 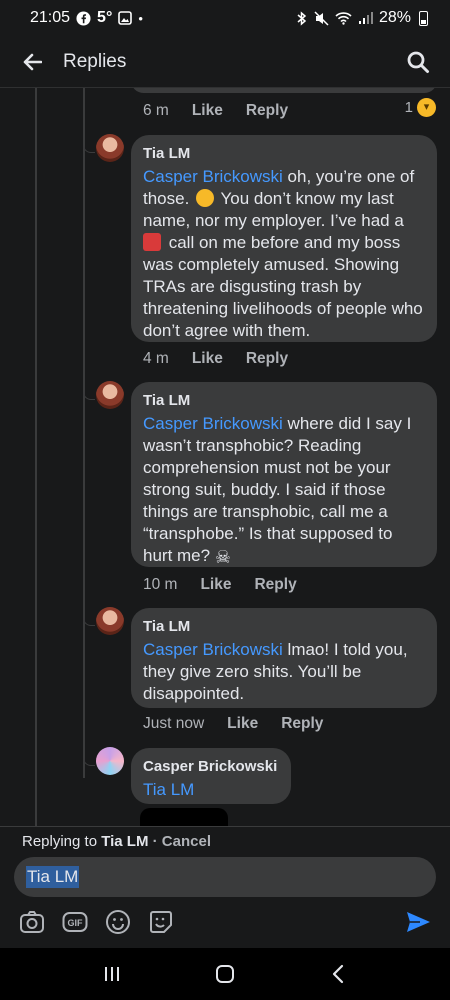 I want to click on comment-actions: 6 m Like Reply, so click(x=215, y=111).